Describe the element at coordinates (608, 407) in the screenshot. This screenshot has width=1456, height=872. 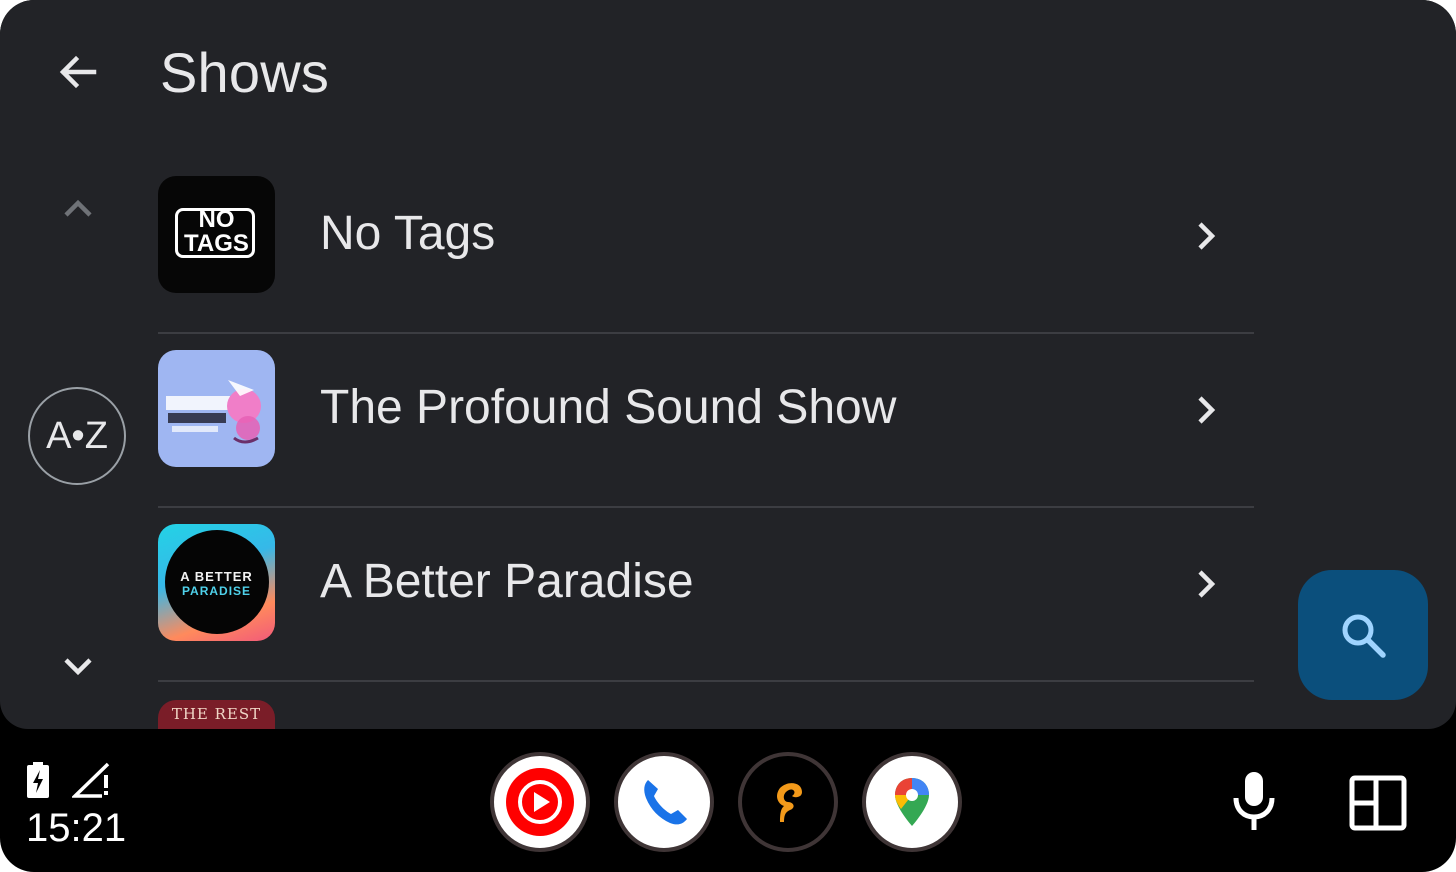
I see `show-title: The Profound Sound Show` at that location.